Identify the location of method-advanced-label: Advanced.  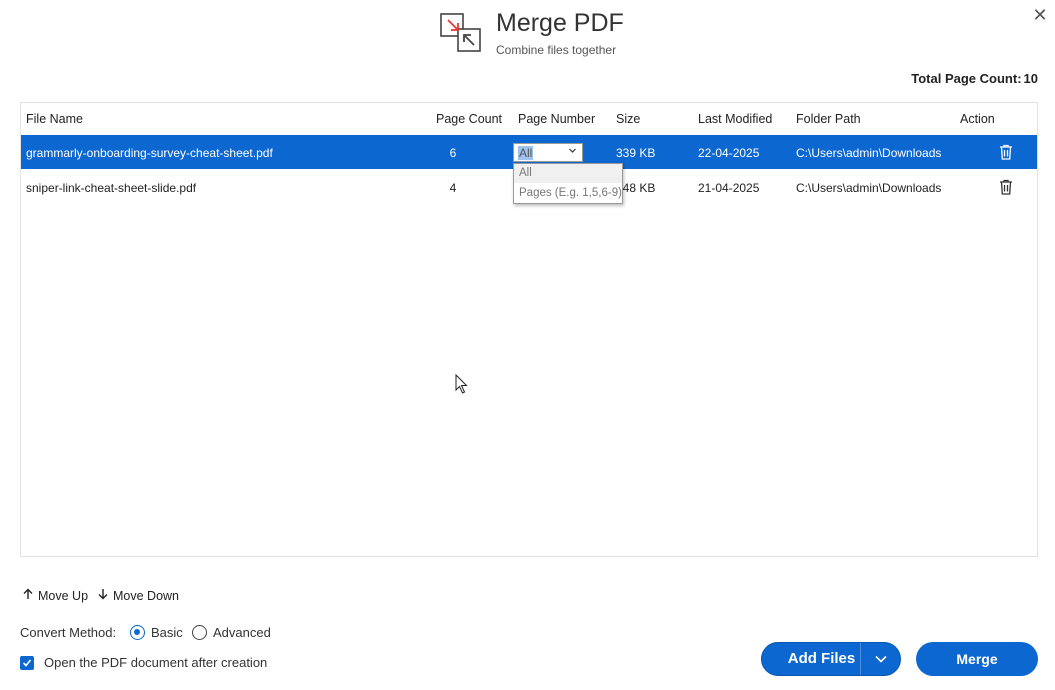
(242, 632).